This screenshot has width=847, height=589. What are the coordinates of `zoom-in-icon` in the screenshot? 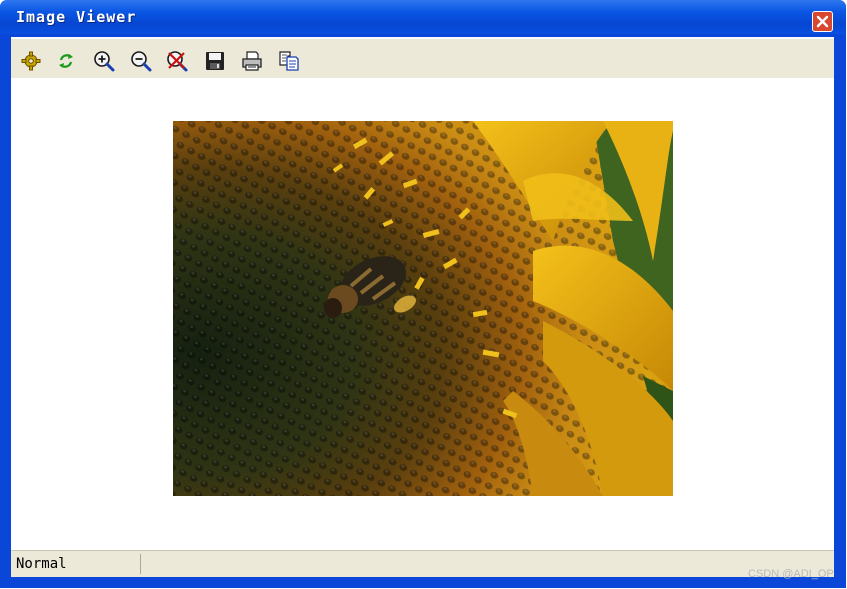 It's located at (104, 61).